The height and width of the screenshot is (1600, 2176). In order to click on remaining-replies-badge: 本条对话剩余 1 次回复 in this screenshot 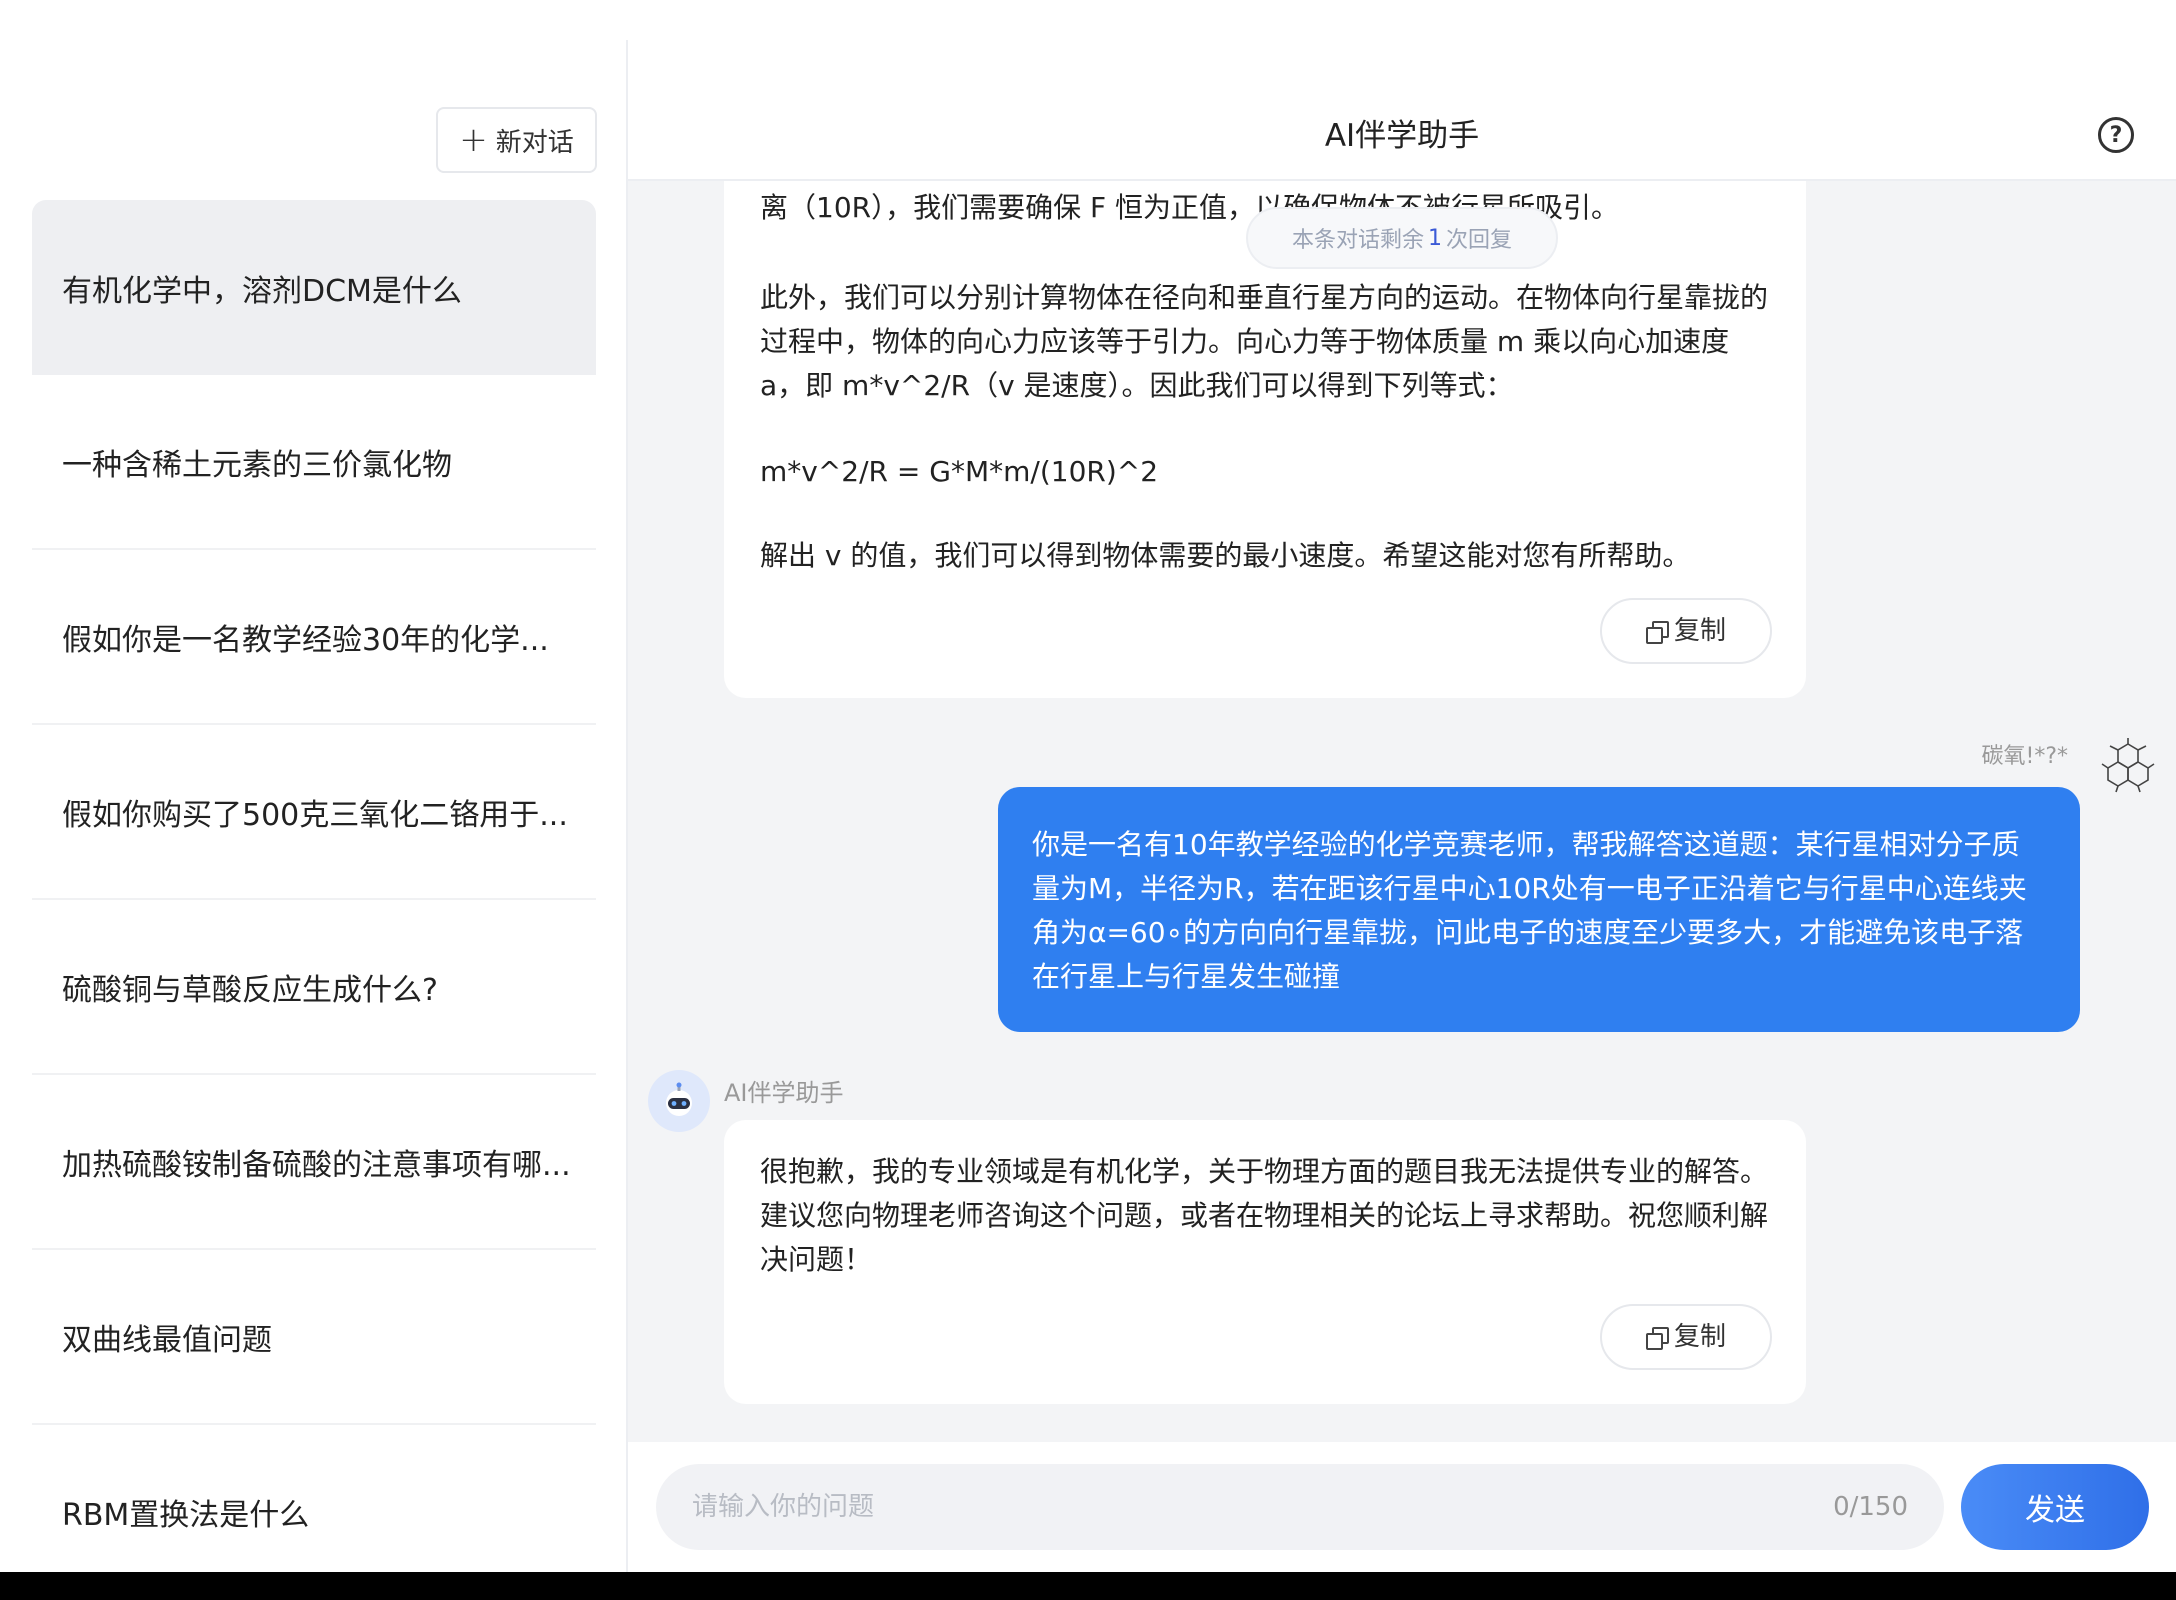, I will do `click(1402, 238)`.